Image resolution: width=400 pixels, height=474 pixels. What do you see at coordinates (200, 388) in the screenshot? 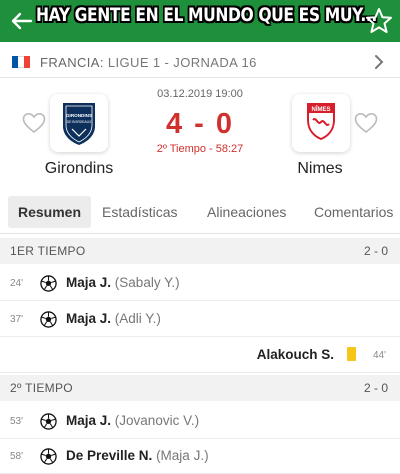
I see `section-header-second-half: 2º TIEMPO 2 - 0` at bounding box center [200, 388].